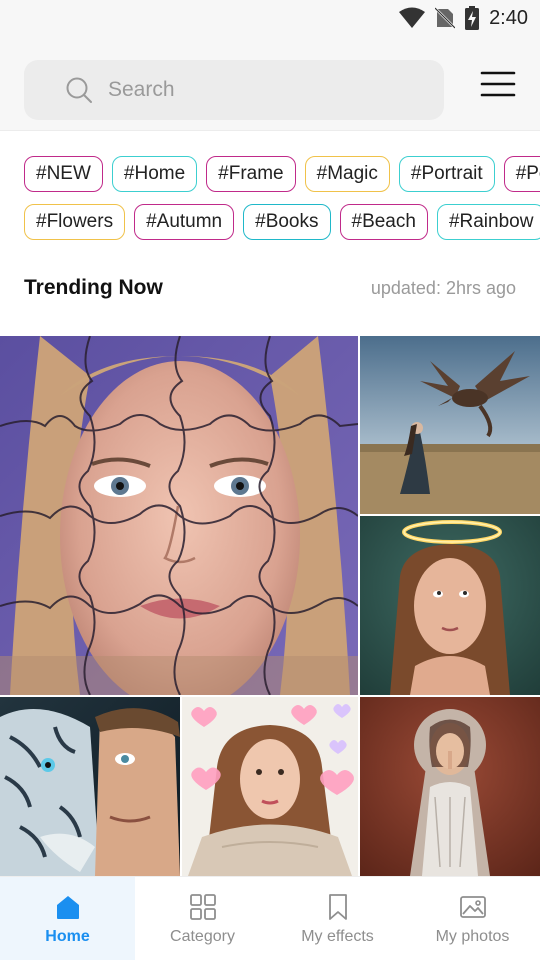 This screenshot has height=960, width=540. Describe the element at coordinates (67, 936) in the screenshot. I see `nav-home-label: Home` at that location.